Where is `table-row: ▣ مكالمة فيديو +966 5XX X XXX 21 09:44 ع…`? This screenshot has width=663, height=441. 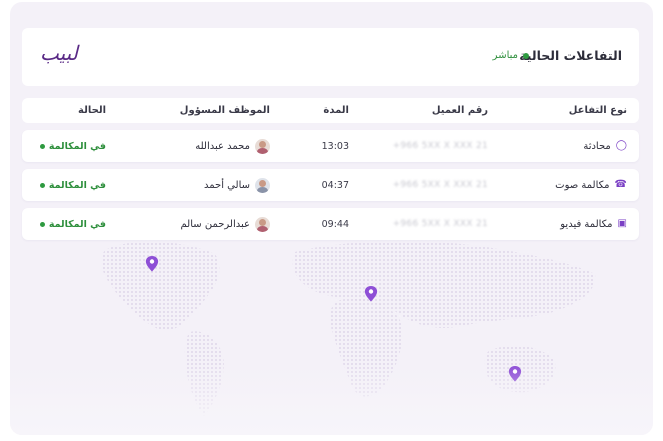 table-row: ▣ مكالمة فيديو +966 5XX X XXX 21 09:44 ع… is located at coordinates (330, 224).